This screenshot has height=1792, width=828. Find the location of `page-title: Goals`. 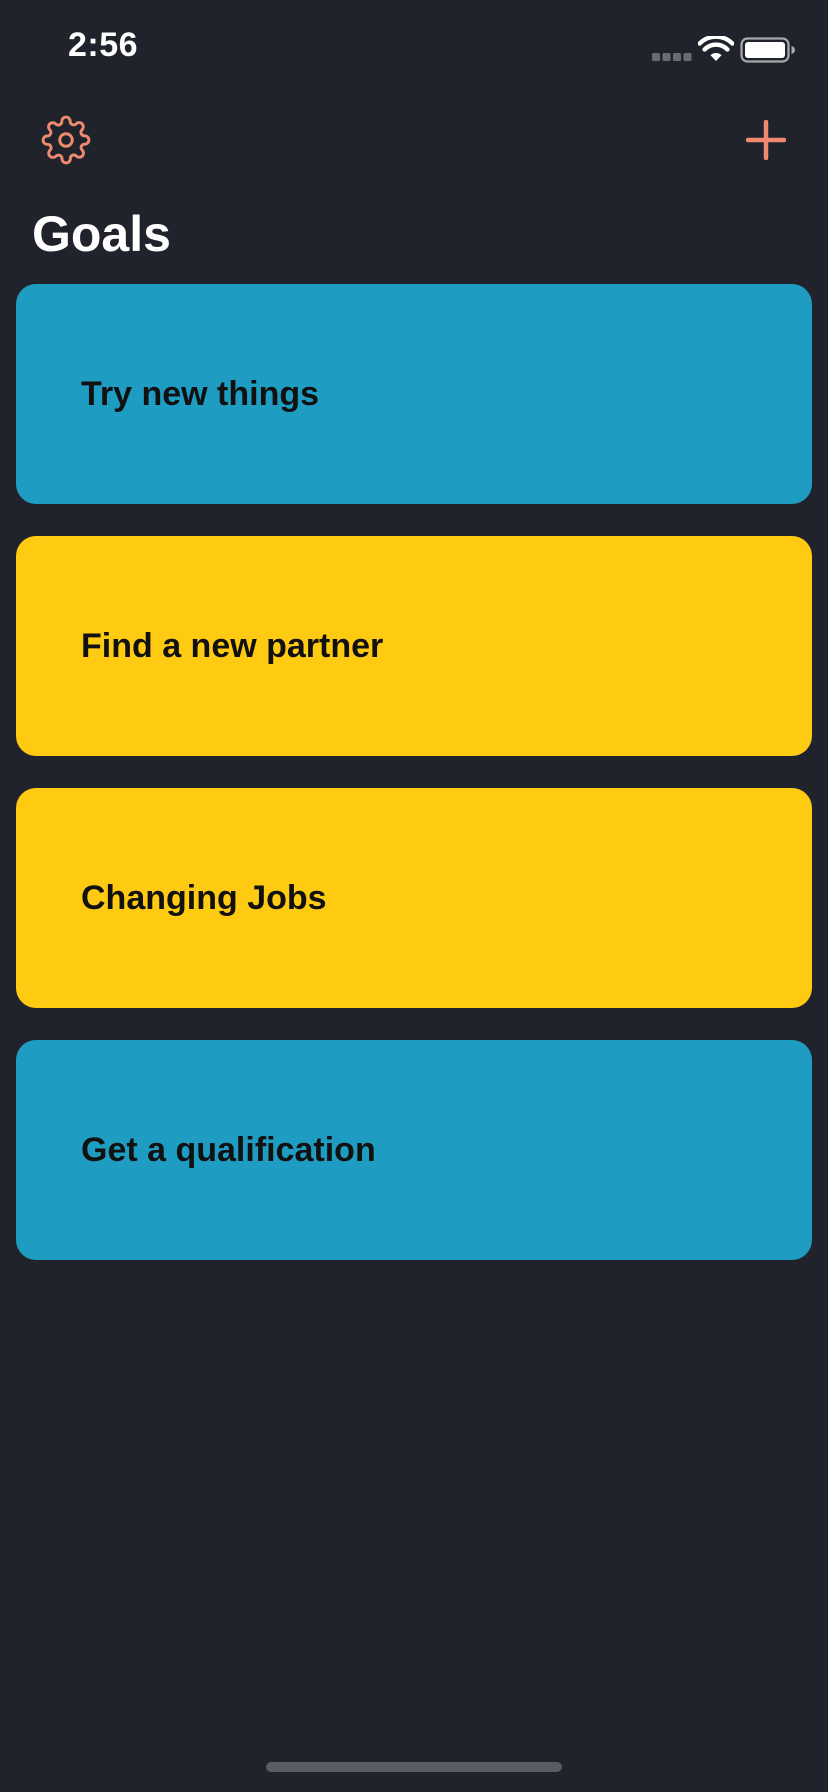

page-title: Goals is located at coordinates (101, 234).